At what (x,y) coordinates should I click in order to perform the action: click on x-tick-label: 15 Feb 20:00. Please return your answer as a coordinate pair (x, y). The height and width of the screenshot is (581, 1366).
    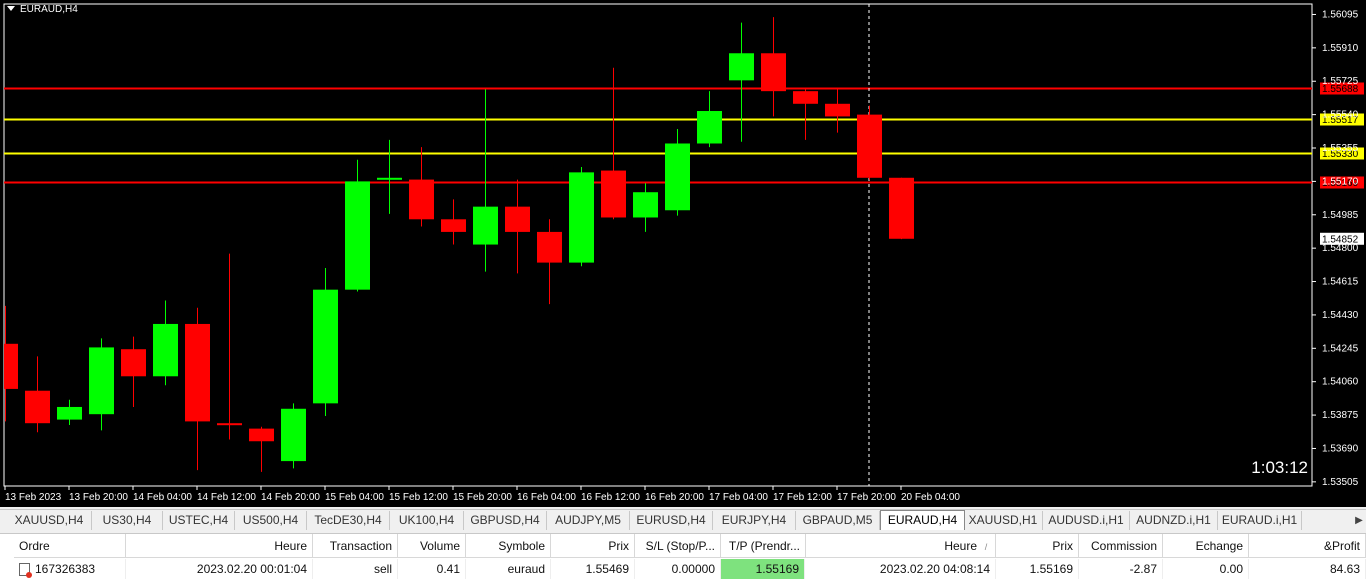
    Looking at the image, I should click on (482, 497).